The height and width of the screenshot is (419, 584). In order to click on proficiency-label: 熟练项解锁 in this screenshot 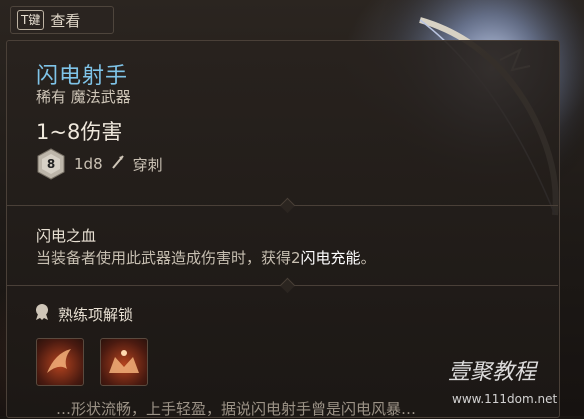, I will do `click(96, 314)`.